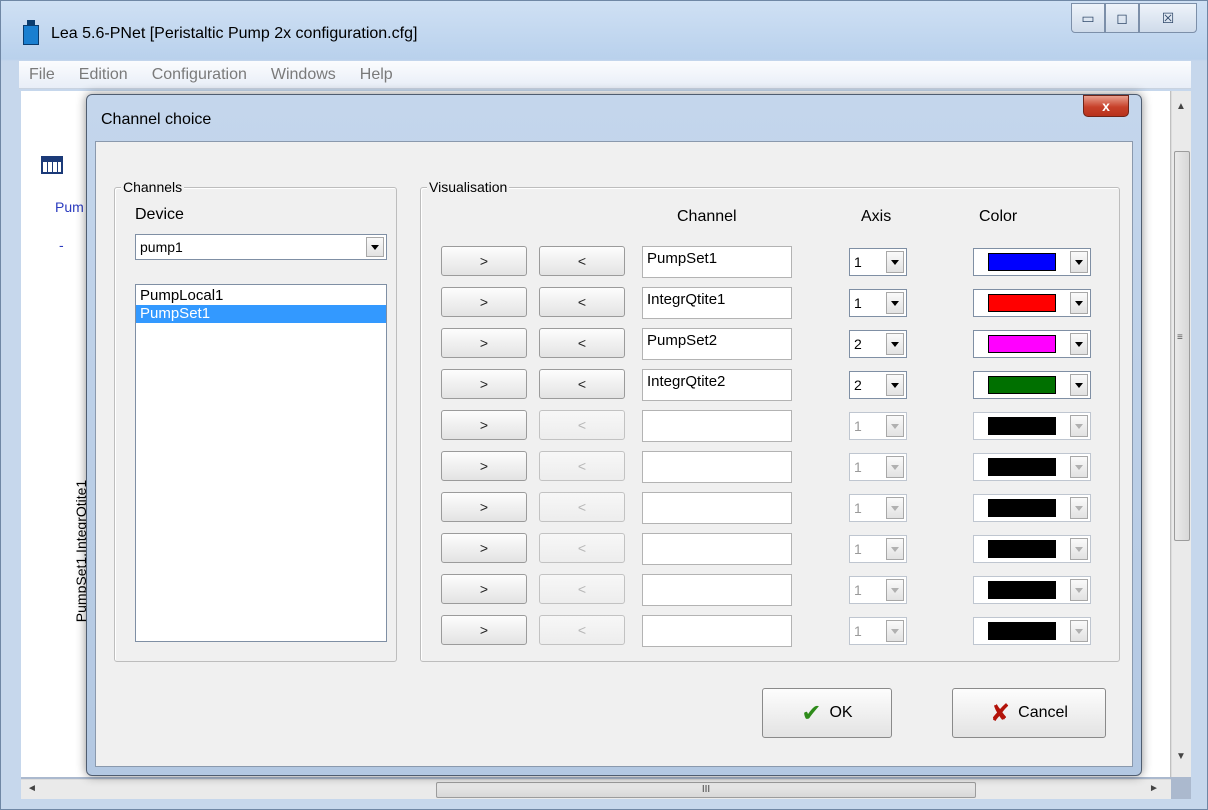 This screenshot has height=810, width=1208. I want to click on horizontal-scrollbar: ◄ III ►, so click(596, 789).